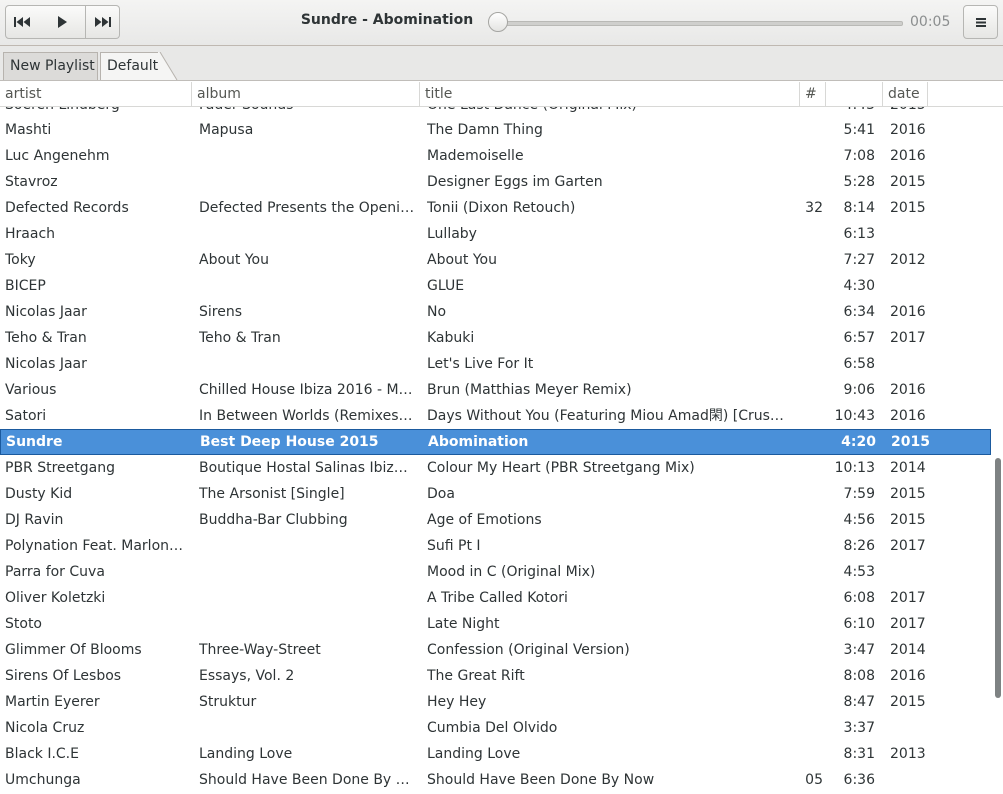  What do you see at coordinates (498, 22) in the screenshot?
I see `seek-bar-handle` at bounding box center [498, 22].